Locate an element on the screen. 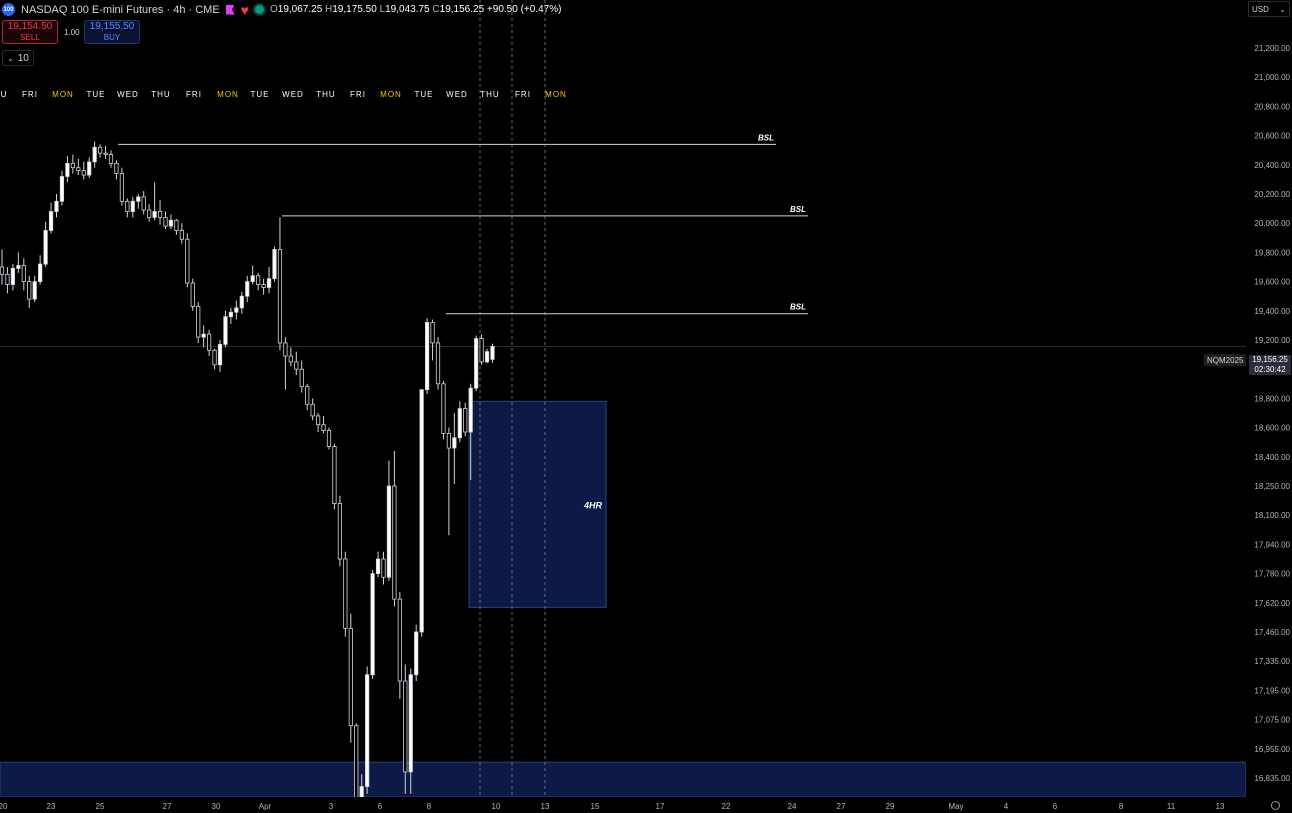 The width and height of the screenshot is (1292, 813). time-tick-label: 27 is located at coordinates (841, 806).